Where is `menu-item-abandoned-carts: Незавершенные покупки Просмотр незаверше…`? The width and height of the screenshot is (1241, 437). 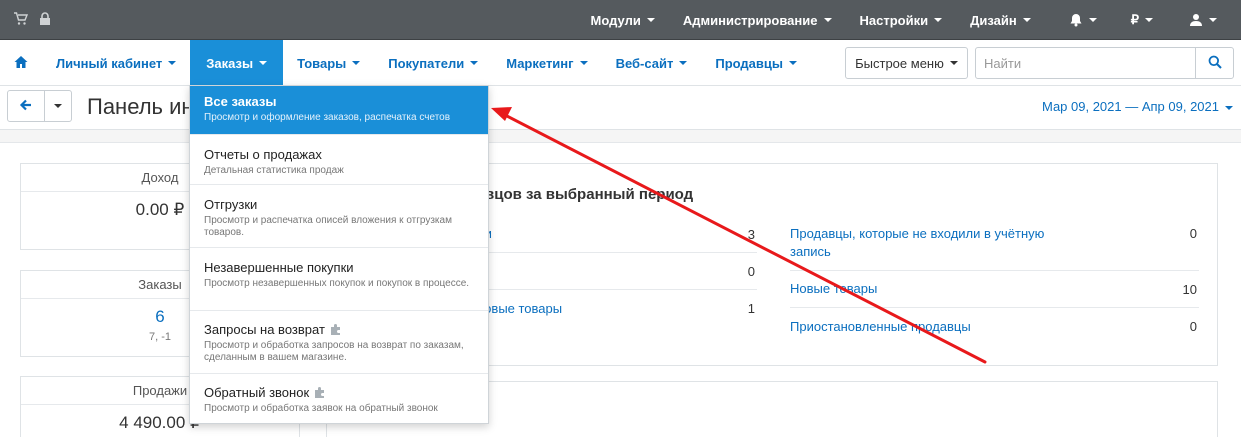 menu-item-abandoned-carts: Незавершенные покупки Просмотр незаверше… is located at coordinates (339, 279).